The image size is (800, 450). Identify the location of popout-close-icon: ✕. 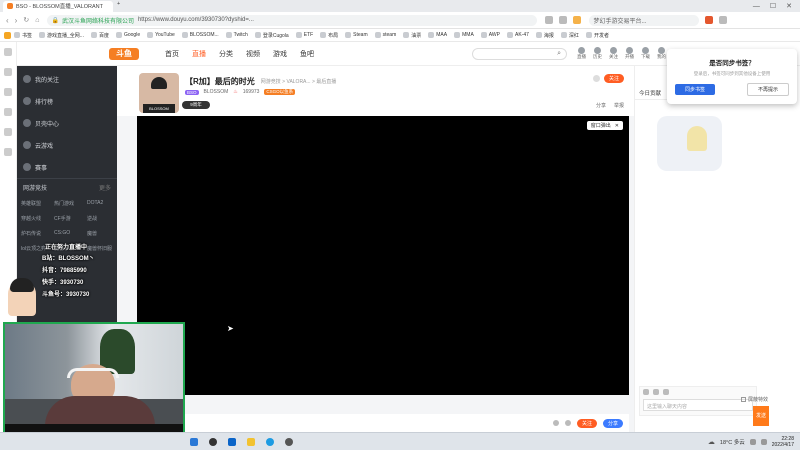
(617, 126).